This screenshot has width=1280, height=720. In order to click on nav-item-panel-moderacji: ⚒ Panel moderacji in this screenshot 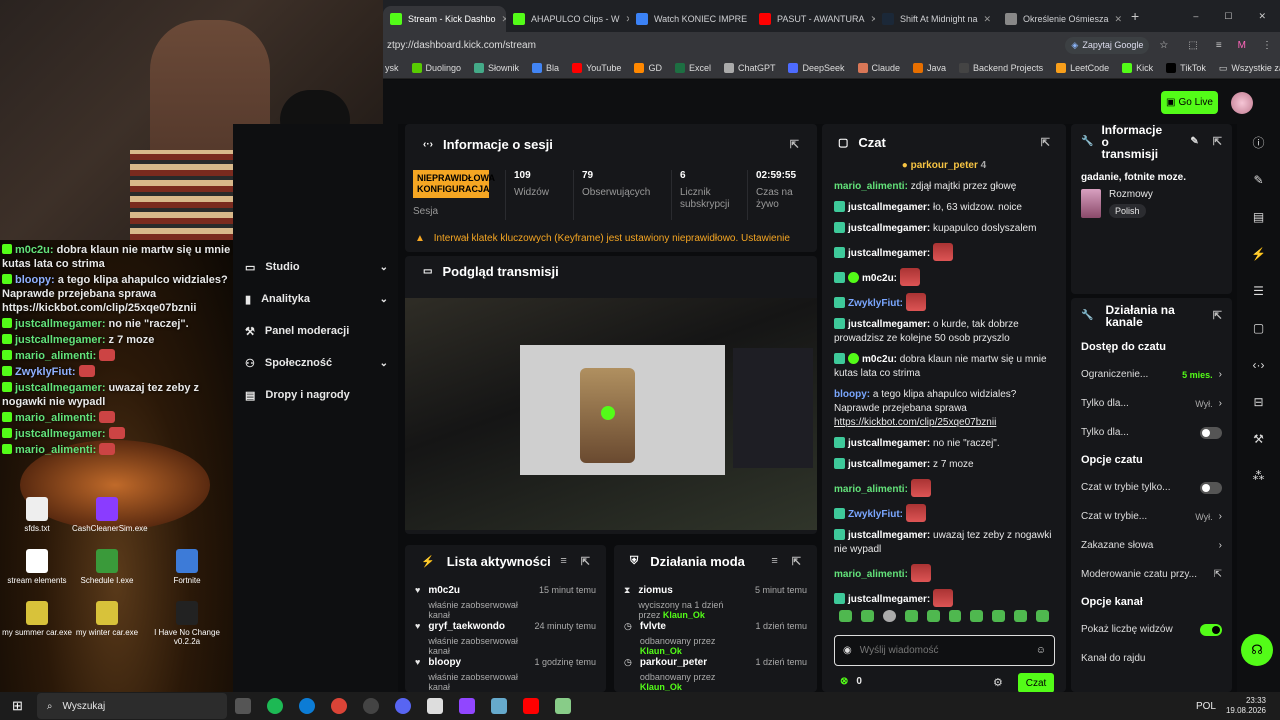, I will do `click(315, 331)`.